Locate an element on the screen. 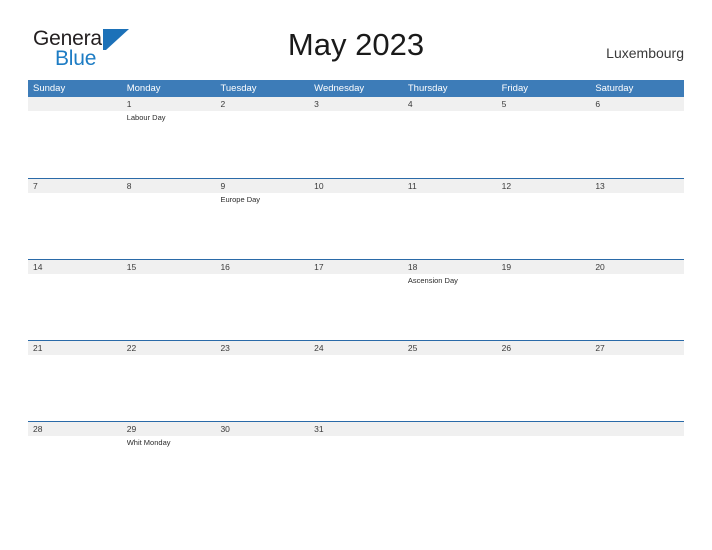 This screenshot has height=550, width=712. day-number: 3 is located at coordinates (356, 104).